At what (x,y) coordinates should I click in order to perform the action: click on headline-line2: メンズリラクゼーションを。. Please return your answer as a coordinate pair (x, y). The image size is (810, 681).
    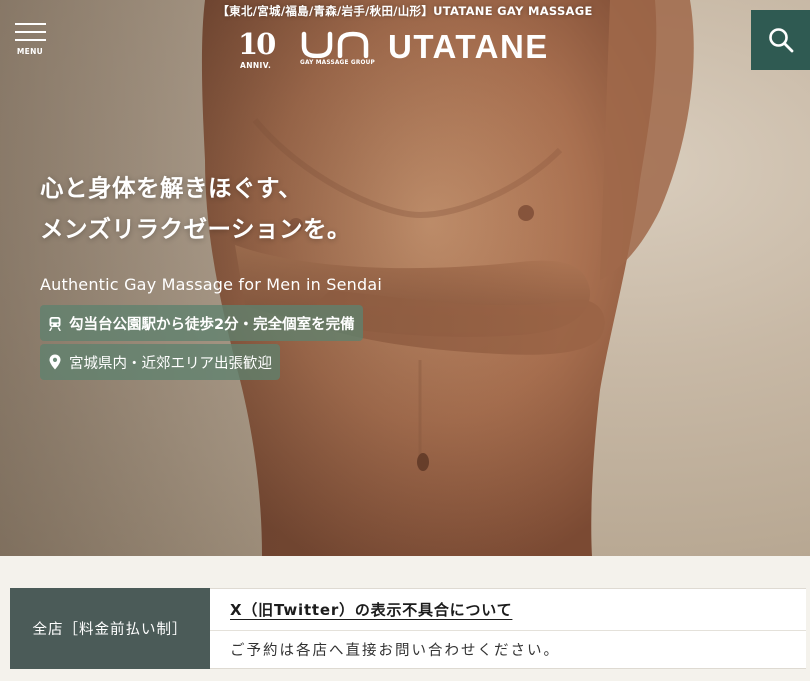
    Looking at the image, I should click on (196, 229).